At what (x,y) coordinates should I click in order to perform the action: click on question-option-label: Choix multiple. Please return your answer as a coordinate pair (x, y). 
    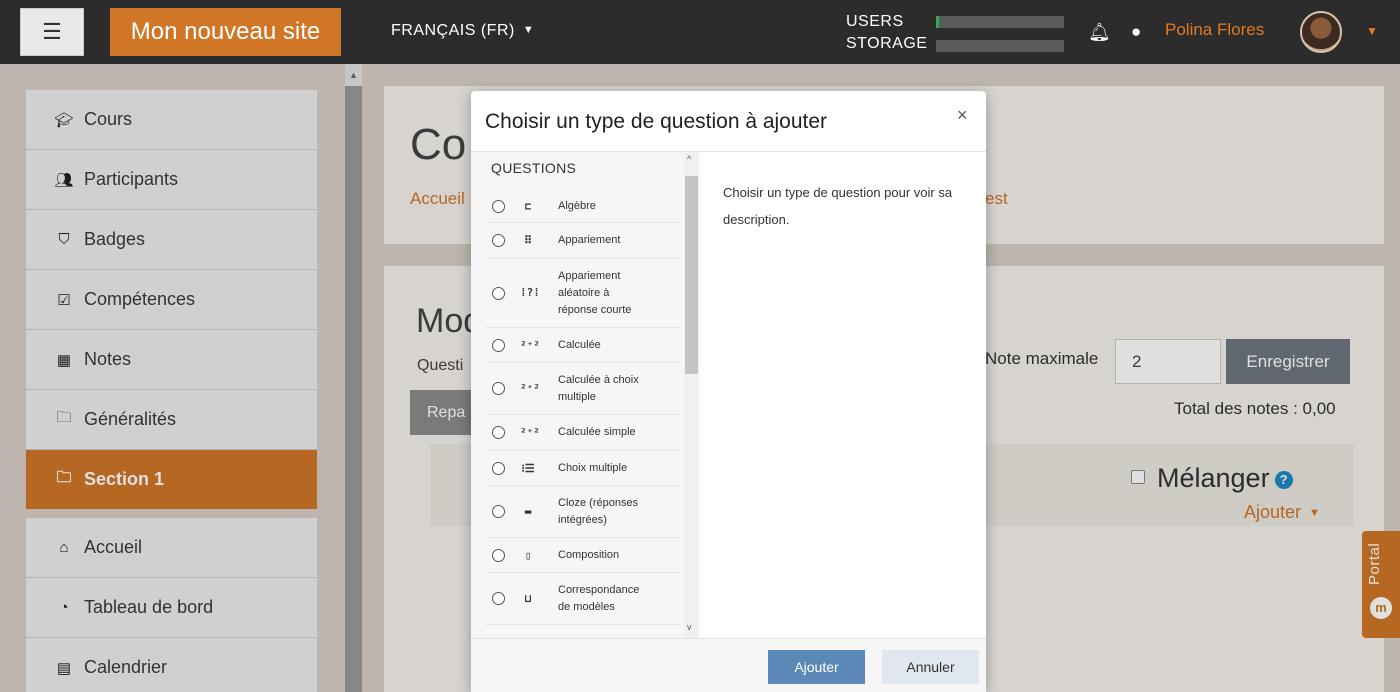
    Looking at the image, I should click on (593, 467).